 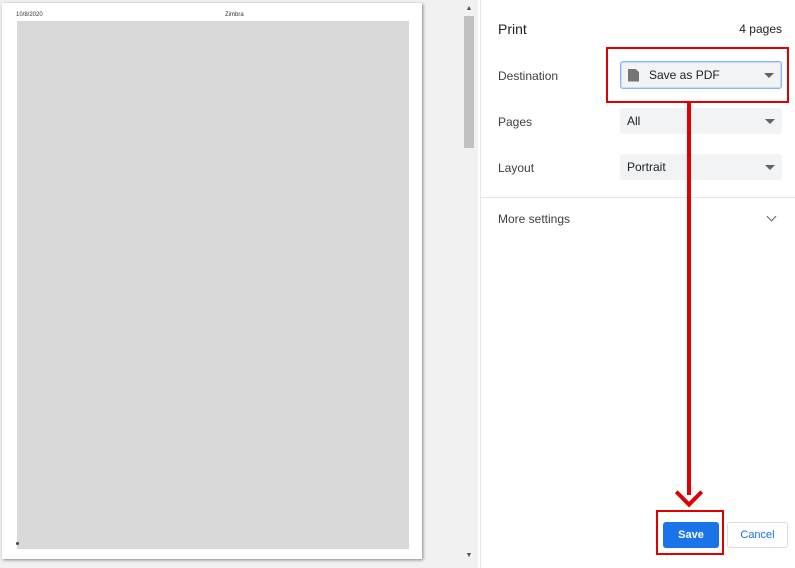 I want to click on page-header-title: Zimbra, so click(x=234, y=15).